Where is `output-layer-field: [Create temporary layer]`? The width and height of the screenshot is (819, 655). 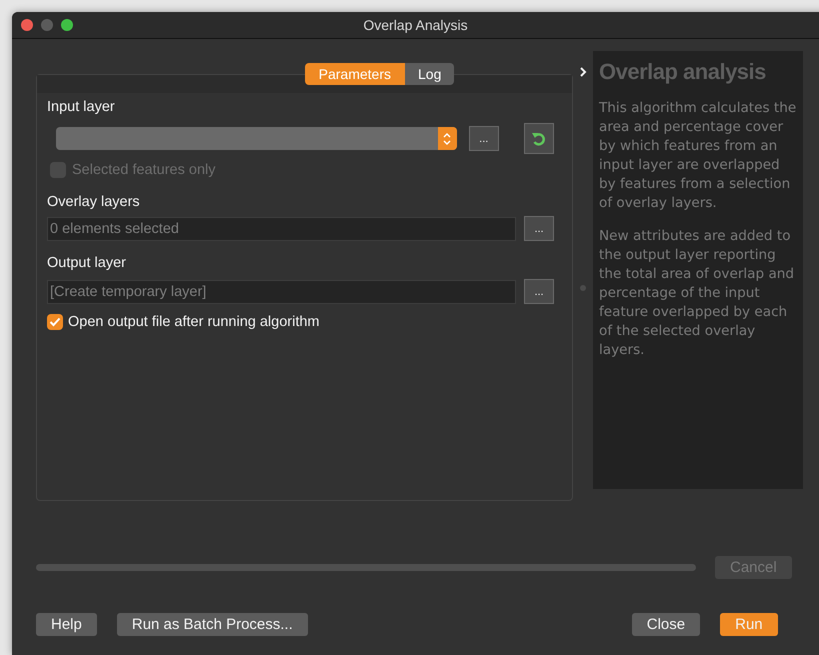 output-layer-field: [Create temporary layer] is located at coordinates (281, 292).